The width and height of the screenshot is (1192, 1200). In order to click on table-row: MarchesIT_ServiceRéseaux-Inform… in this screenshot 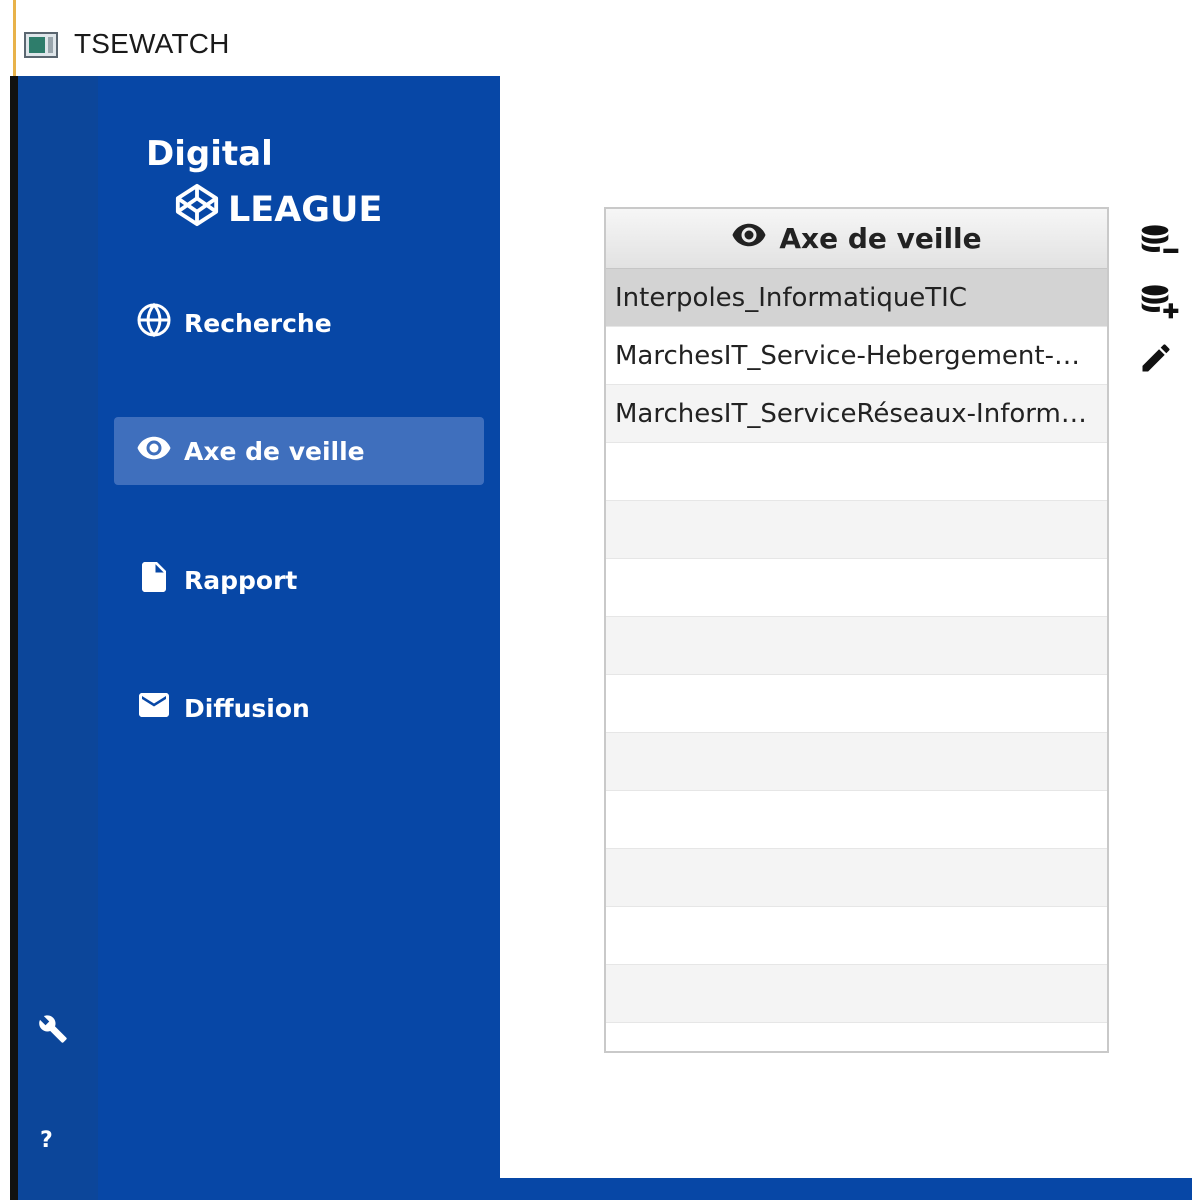, I will do `click(856, 414)`.